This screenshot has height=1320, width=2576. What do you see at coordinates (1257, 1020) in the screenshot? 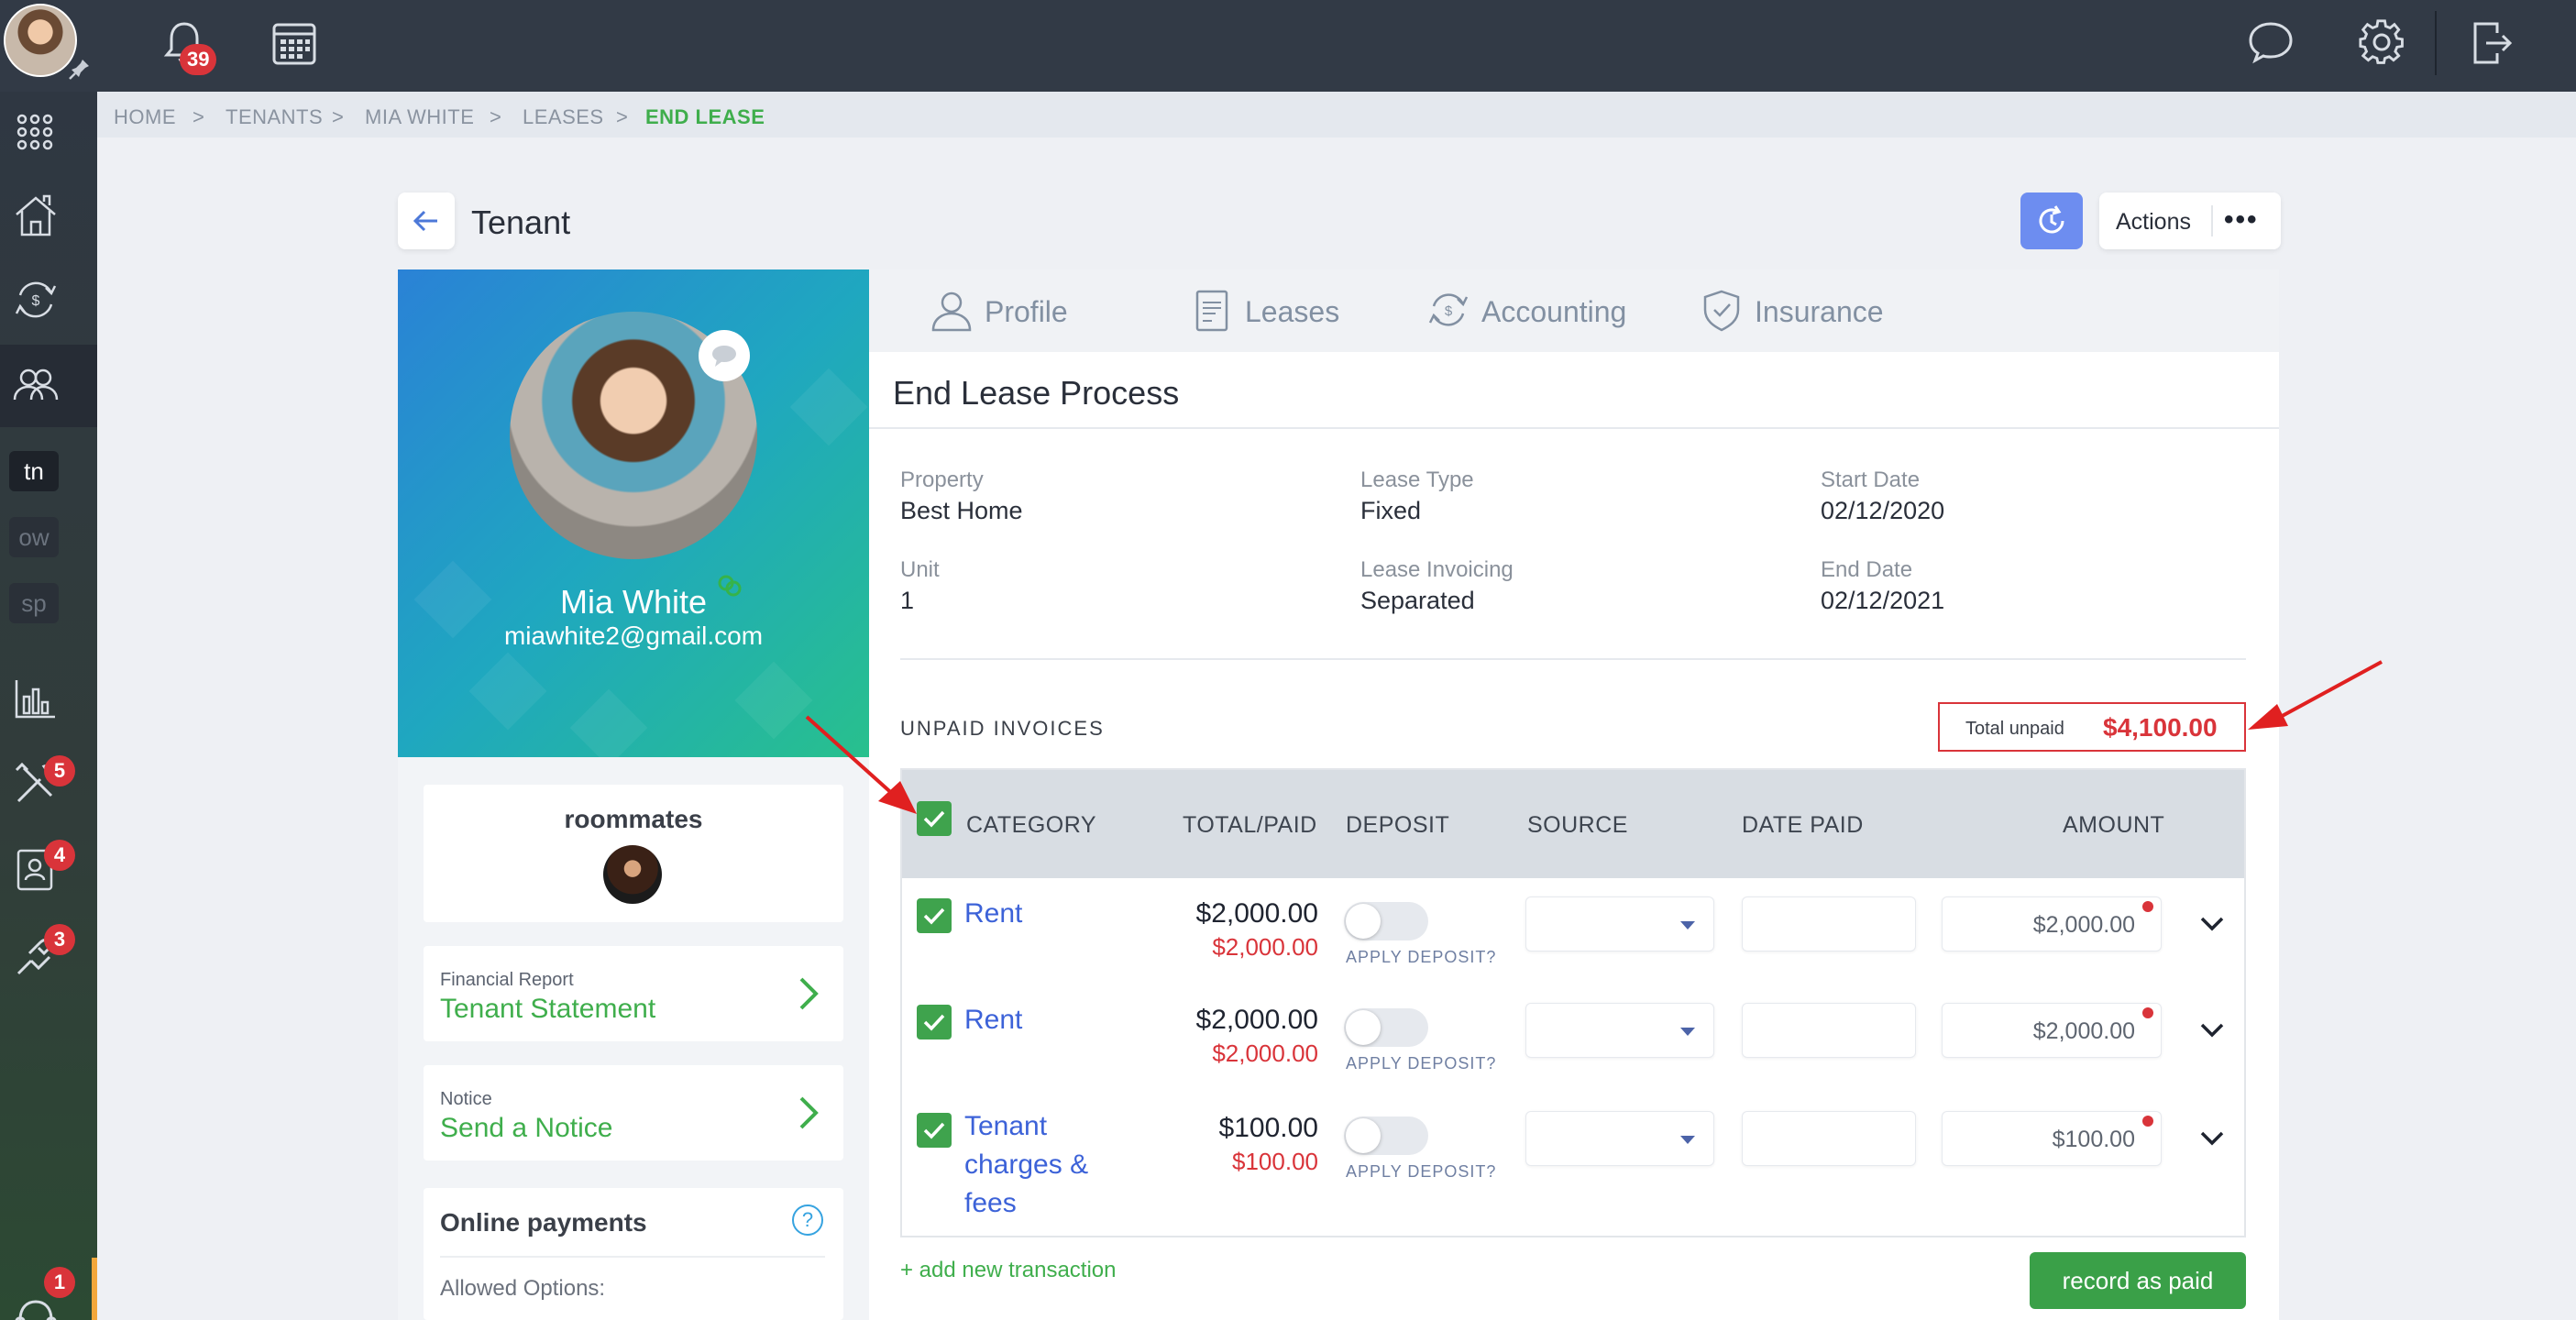
I see `invoice-total: $2,000.00` at bounding box center [1257, 1020].